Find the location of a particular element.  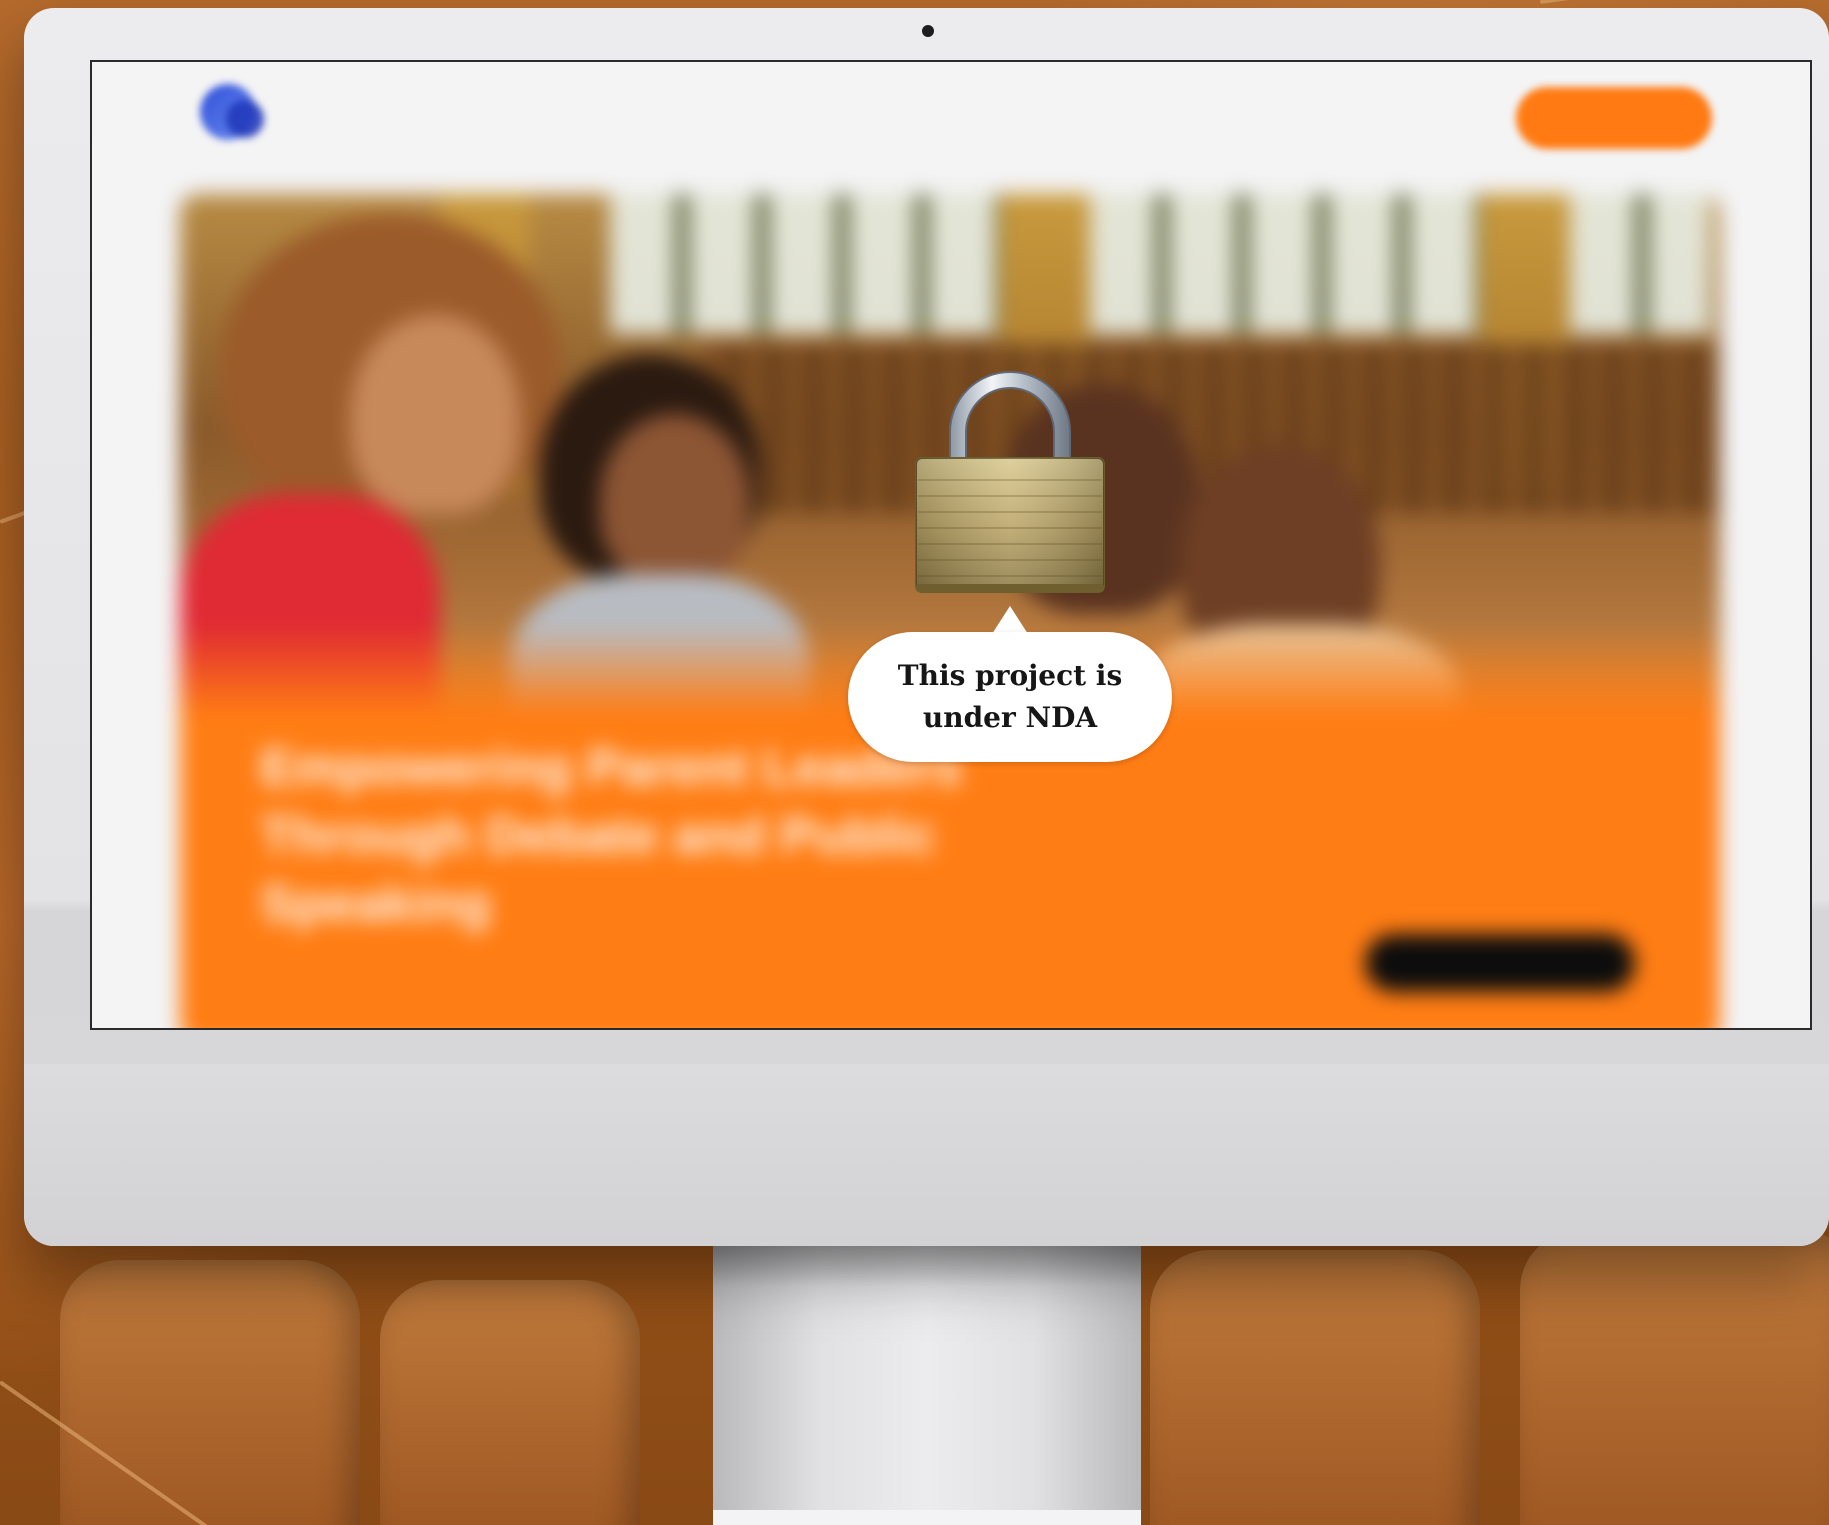

monitor-stand is located at coordinates (927, 1385).